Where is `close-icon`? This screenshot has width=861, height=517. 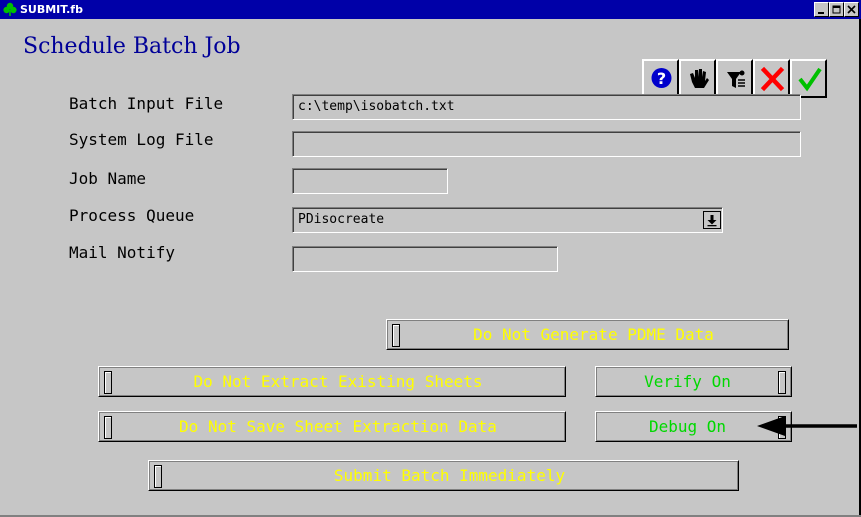
close-icon is located at coordinates (851, 9).